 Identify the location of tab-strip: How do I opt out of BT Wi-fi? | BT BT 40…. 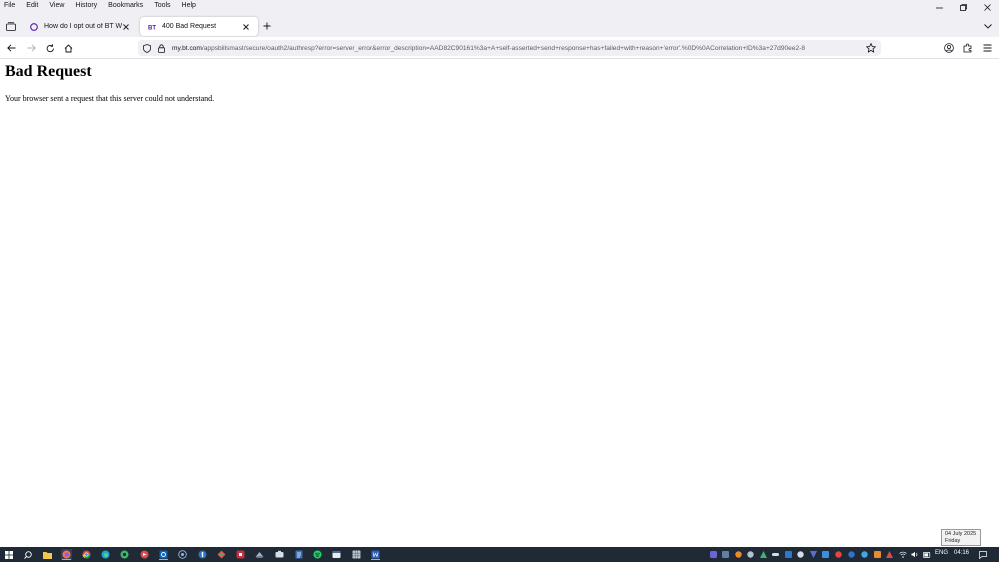
(499, 26).